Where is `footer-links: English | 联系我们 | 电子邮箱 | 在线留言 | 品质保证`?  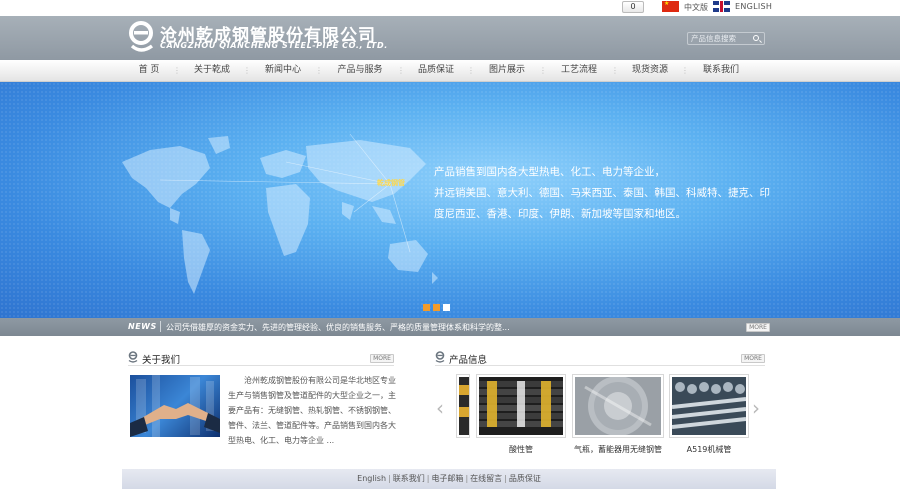 footer-links: English | 联系我们 | 电子邮箱 | 在线留言 | 品质保证 is located at coordinates (449, 479).